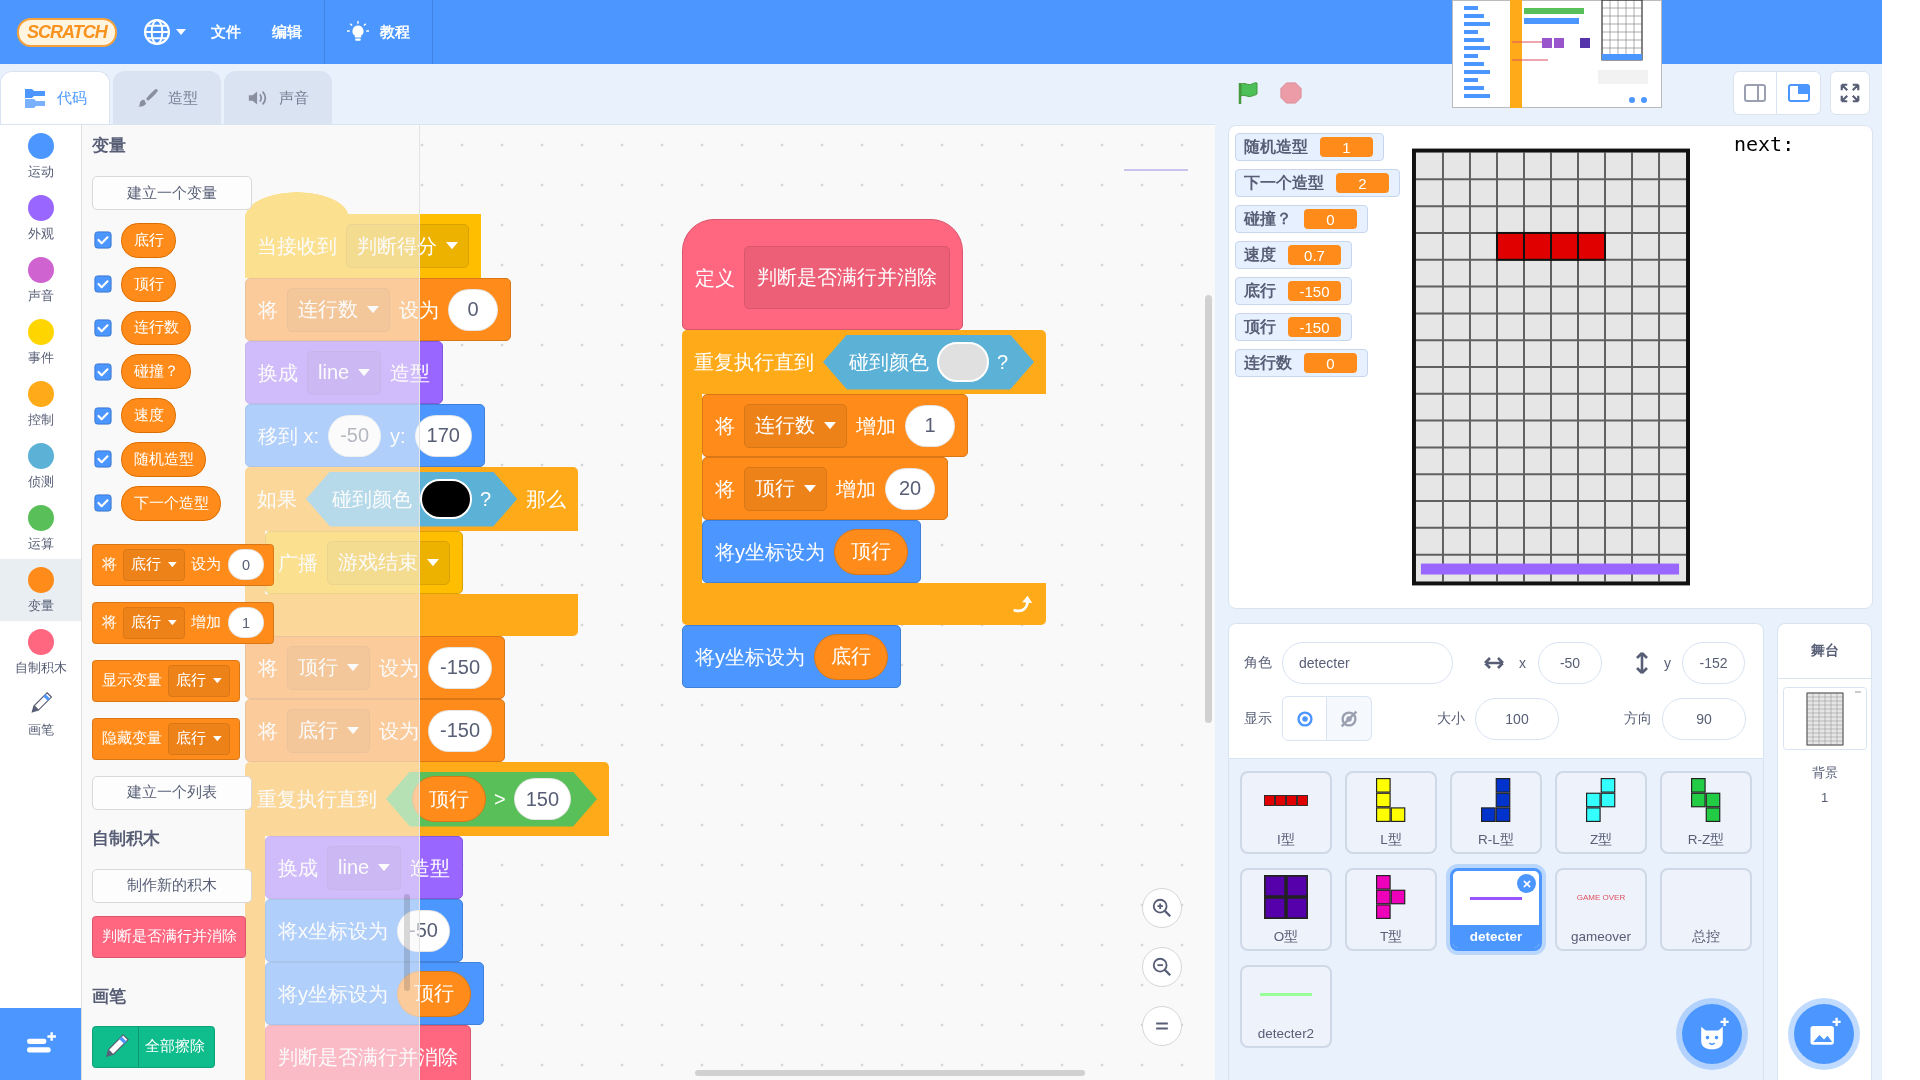 This screenshot has height=1080, width=1920. Describe the element at coordinates (1304, 718) in the screenshot. I see `show-button` at that location.